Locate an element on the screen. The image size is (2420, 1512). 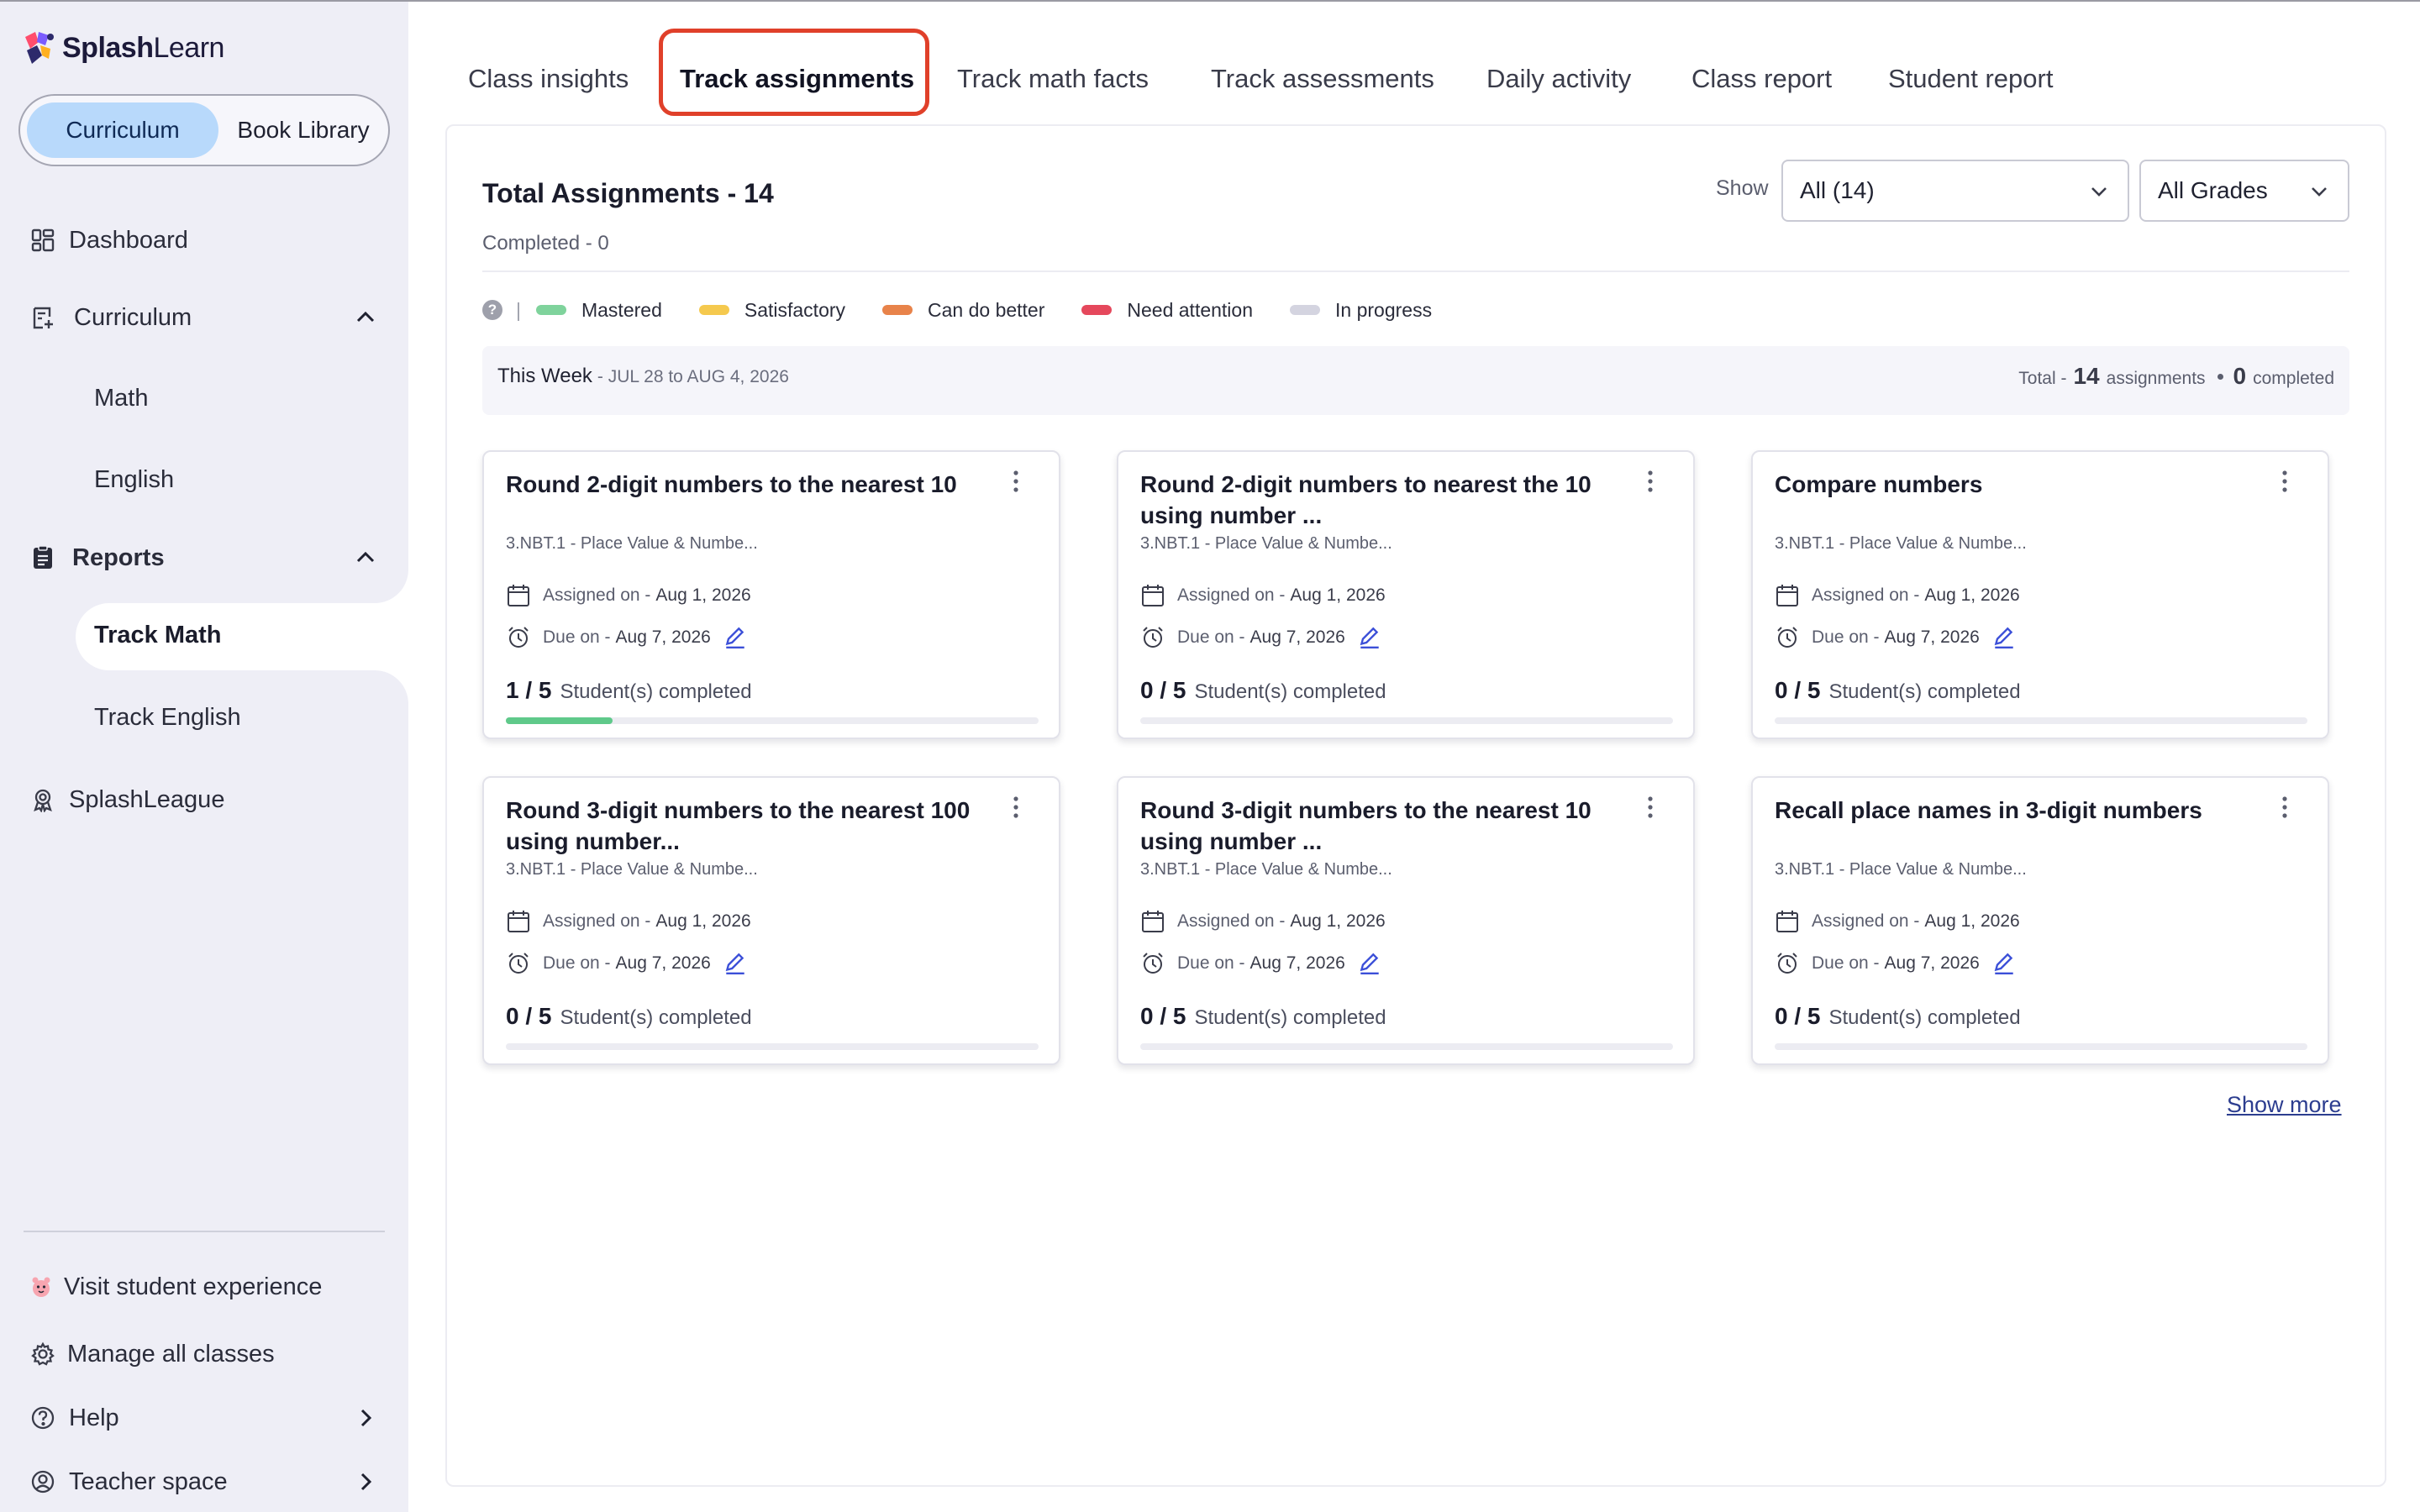
sidebar-item-label: Visit student experience is located at coordinates (193, 1286).